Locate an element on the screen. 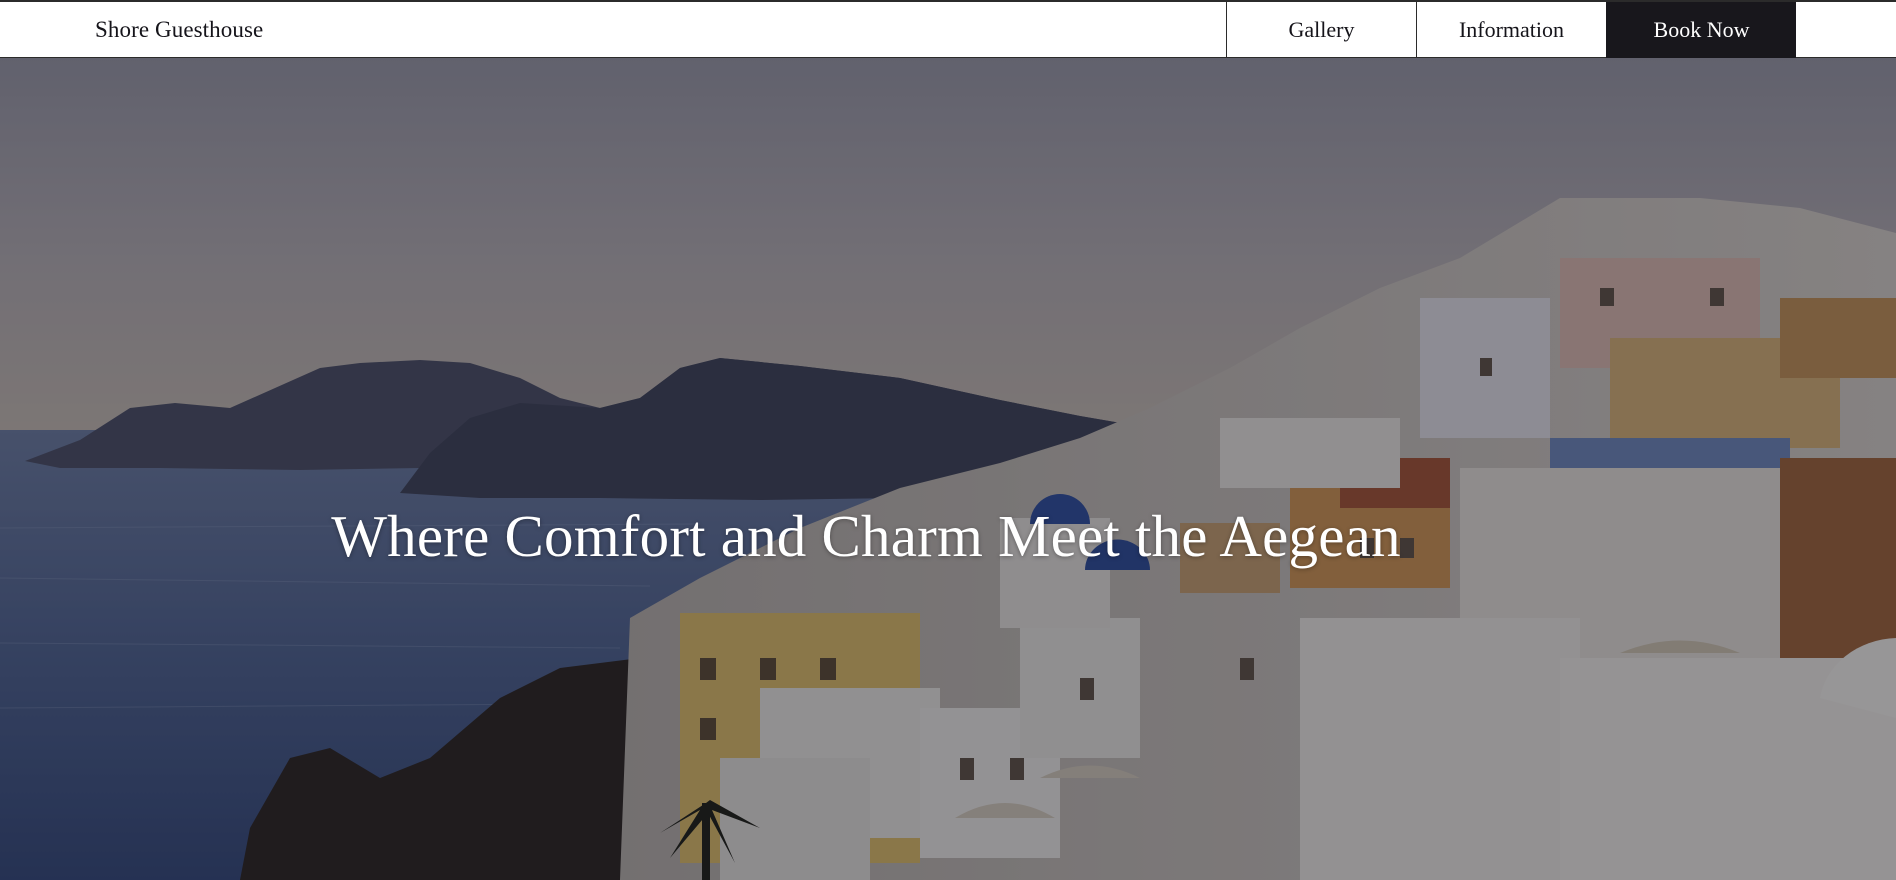 This screenshot has height=880, width=1896. nav-link-gallery: Gallery is located at coordinates (1321, 30).